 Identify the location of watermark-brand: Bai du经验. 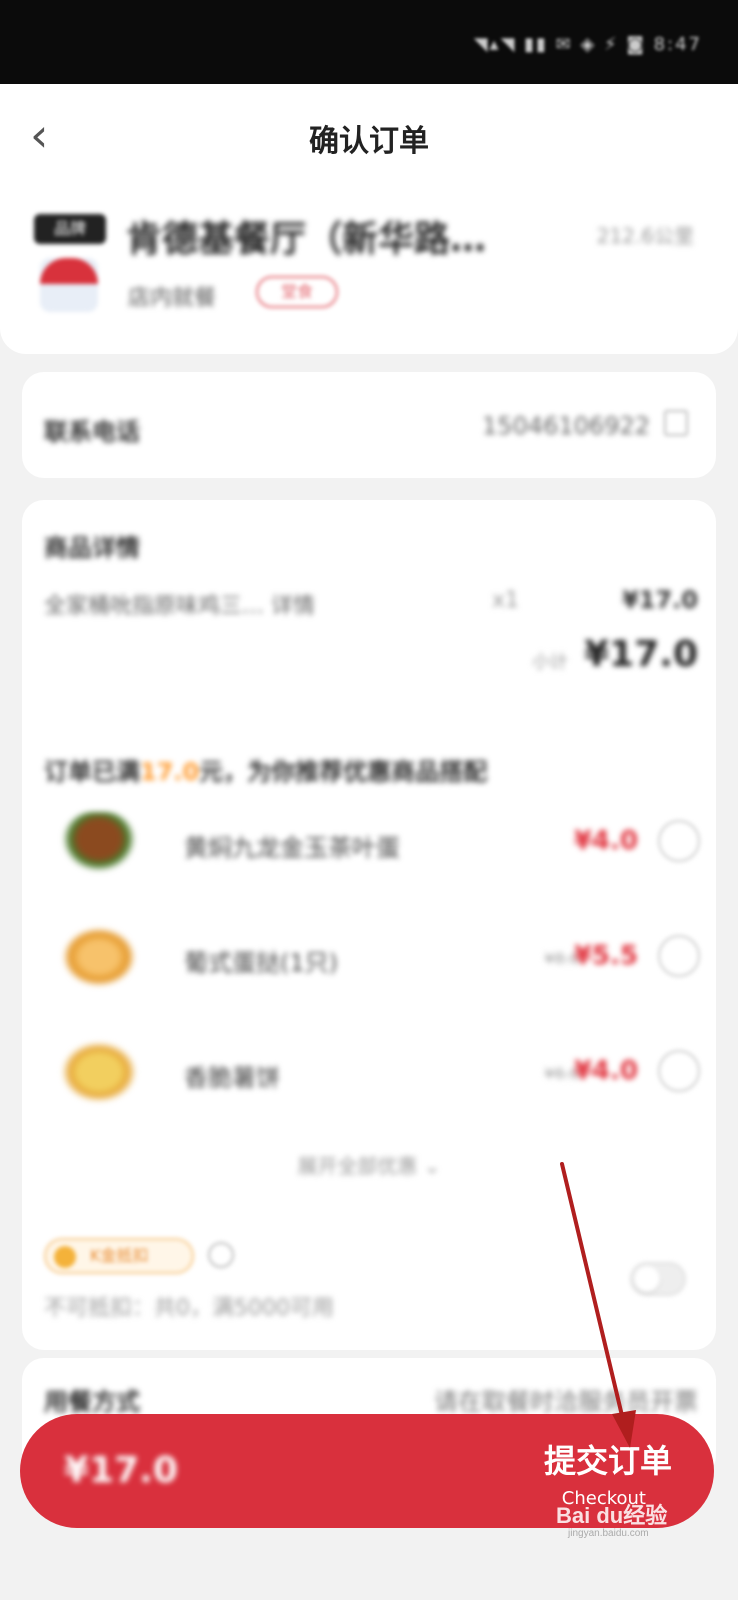
(612, 1515).